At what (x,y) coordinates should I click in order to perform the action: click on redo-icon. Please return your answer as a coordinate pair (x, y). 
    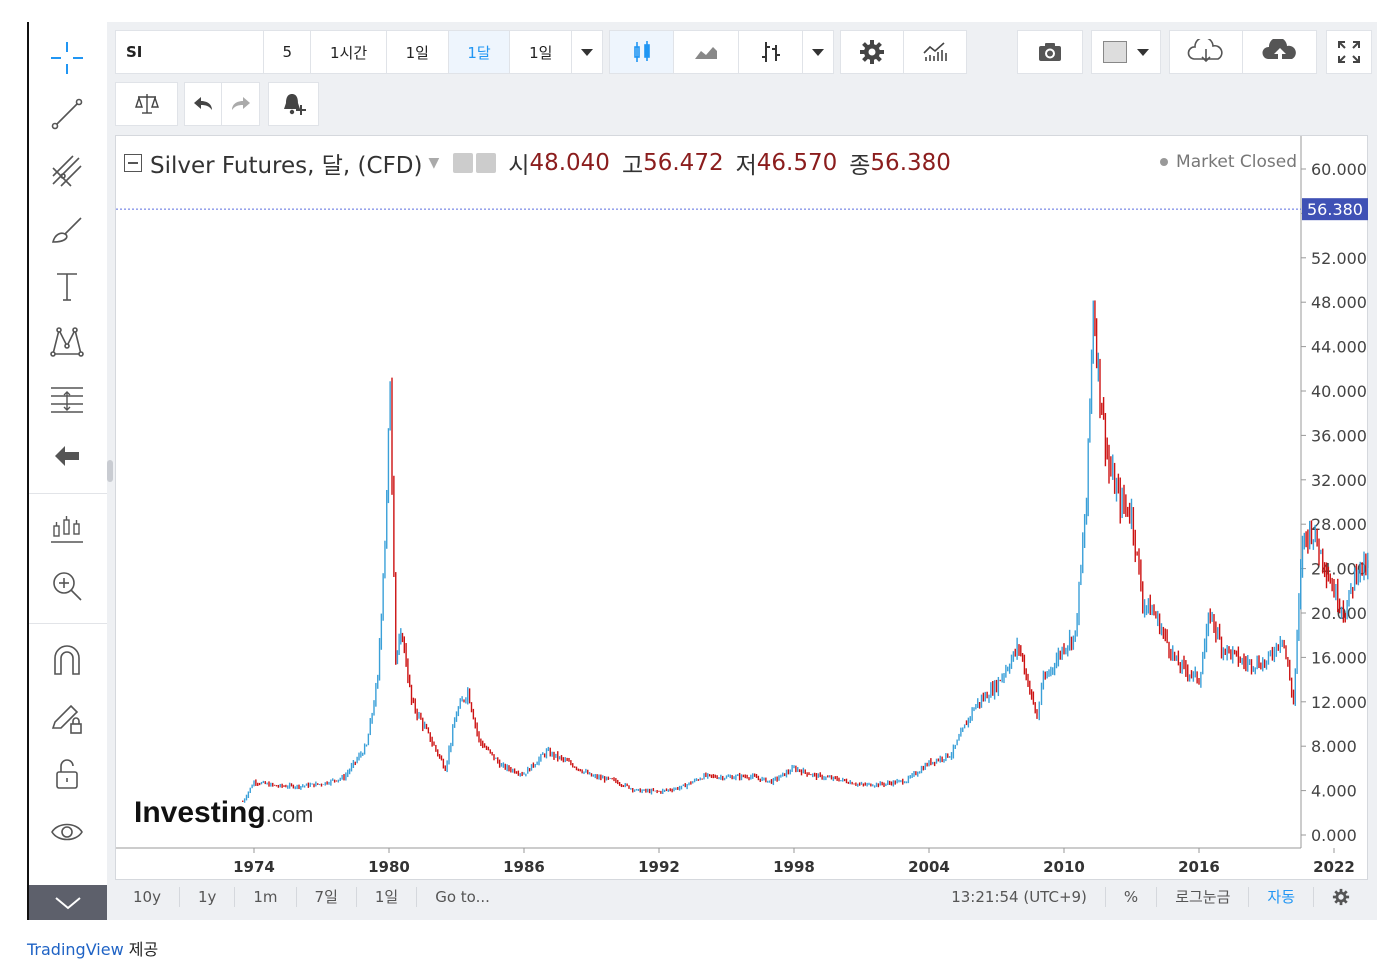
    Looking at the image, I should click on (240, 104).